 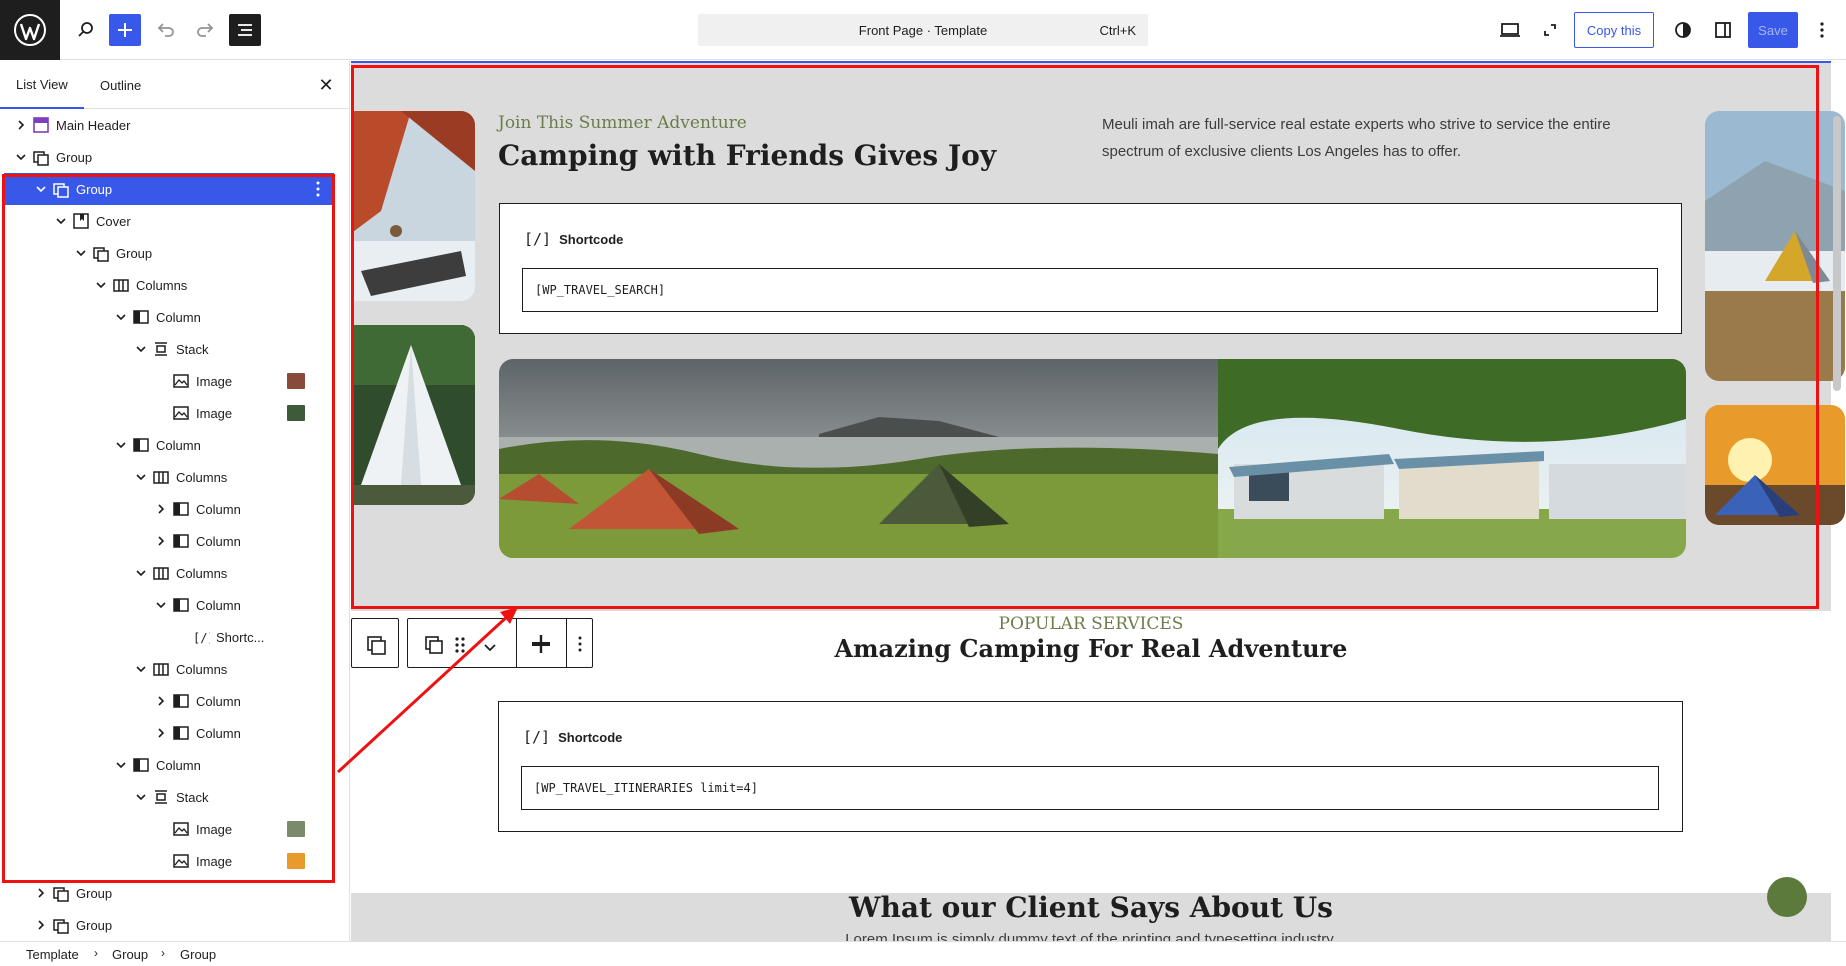 What do you see at coordinates (161, 477) in the screenshot?
I see `columns-icon` at bounding box center [161, 477].